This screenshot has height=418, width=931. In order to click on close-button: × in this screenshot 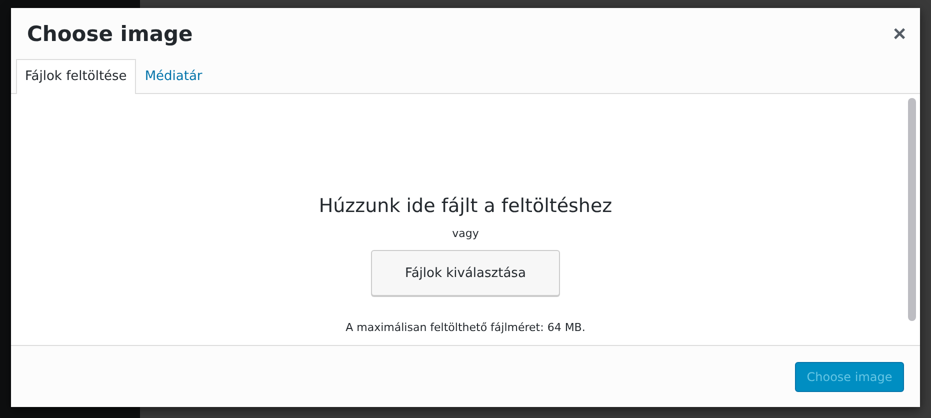, I will do `click(899, 33)`.